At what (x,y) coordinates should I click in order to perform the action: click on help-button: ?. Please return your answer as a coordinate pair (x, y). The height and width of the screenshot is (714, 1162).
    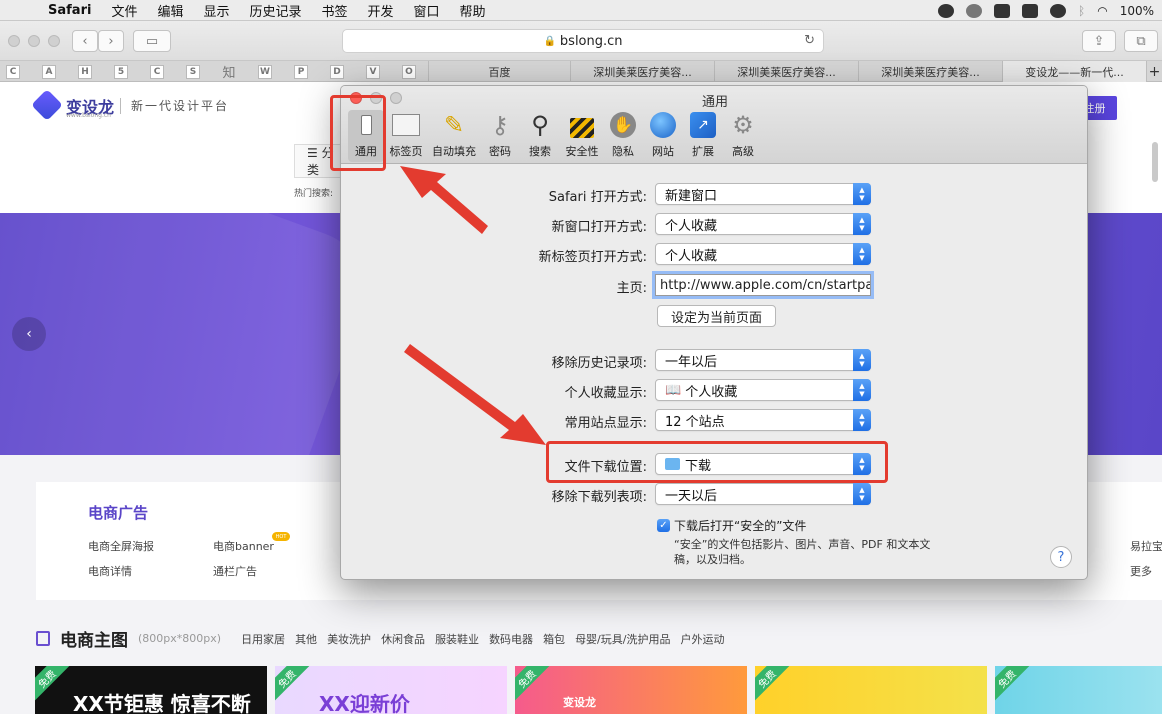
    Looking at the image, I should click on (1061, 557).